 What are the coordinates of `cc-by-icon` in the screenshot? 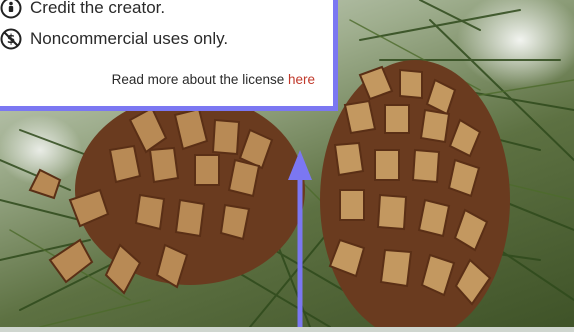 It's located at (11, 9).